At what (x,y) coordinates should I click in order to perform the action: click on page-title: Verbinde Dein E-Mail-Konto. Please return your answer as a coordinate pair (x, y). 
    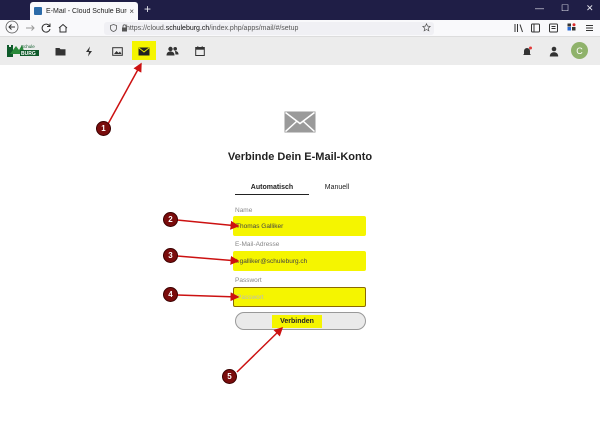
    Looking at the image, I should click on (300, 157).